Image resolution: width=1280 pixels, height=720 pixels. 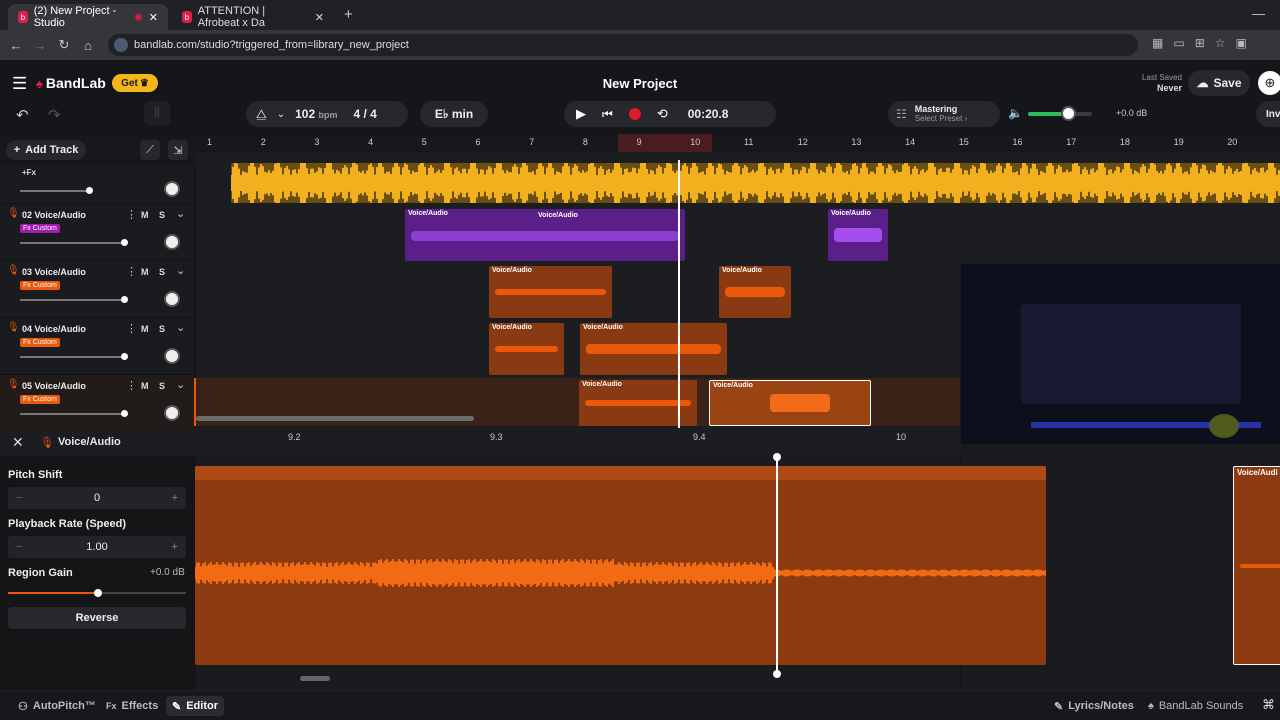 What do you see at coordinates (607, 114) in the screenshot?
I see `skip-to-start-icon: ⏮` at bounding box center [607, 114].